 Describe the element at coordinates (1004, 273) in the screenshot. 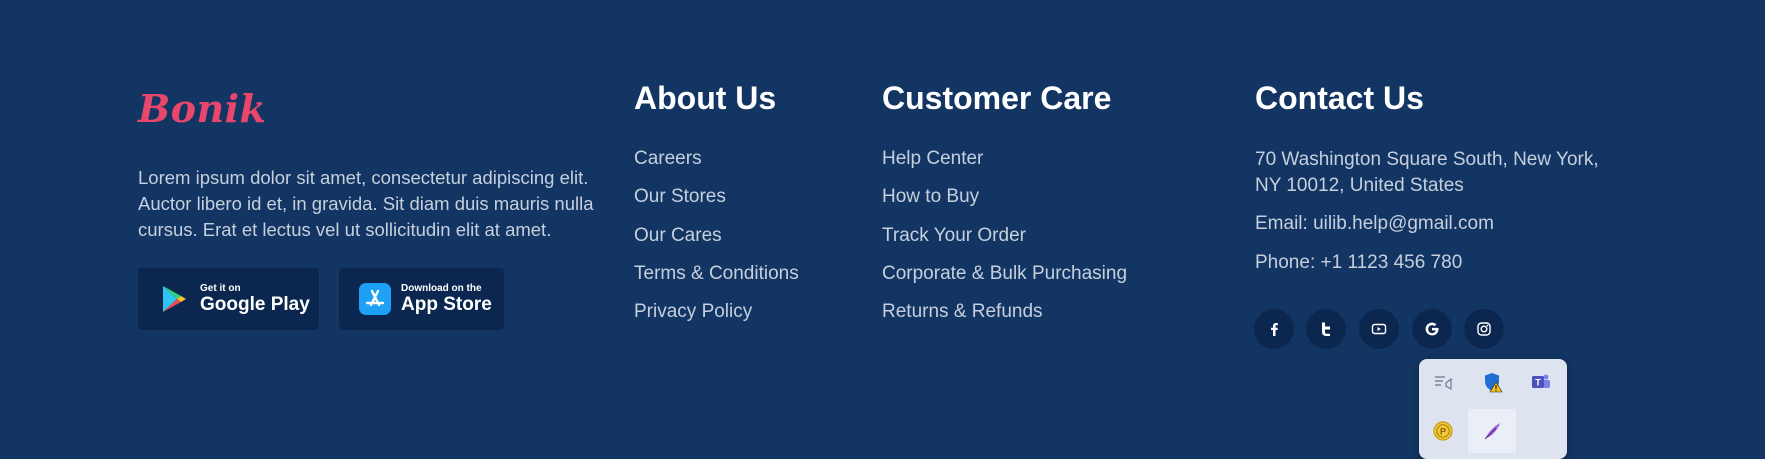

I see `link-corporate-bulk: Corporate & Bulk Purchasing` at that location.